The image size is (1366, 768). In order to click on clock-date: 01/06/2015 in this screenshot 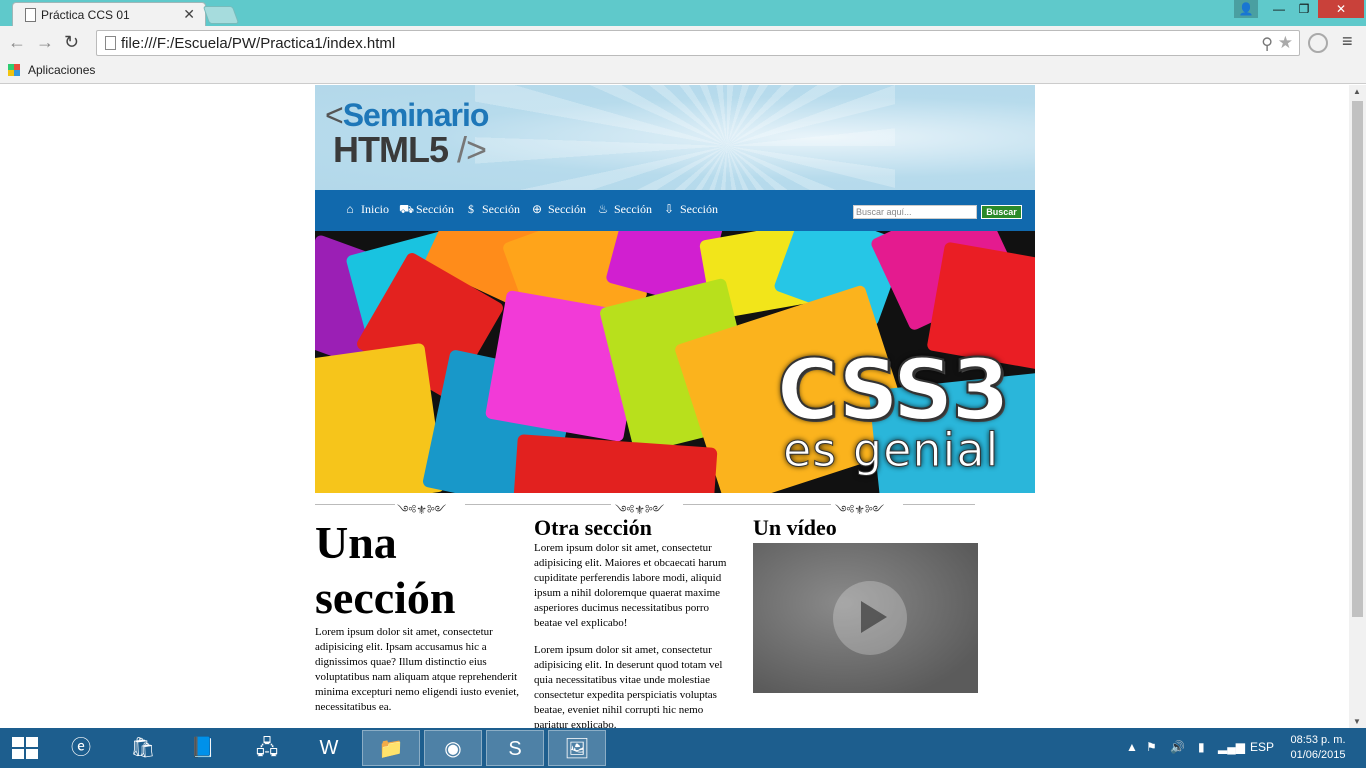, I will do `click(1318, 755)`.